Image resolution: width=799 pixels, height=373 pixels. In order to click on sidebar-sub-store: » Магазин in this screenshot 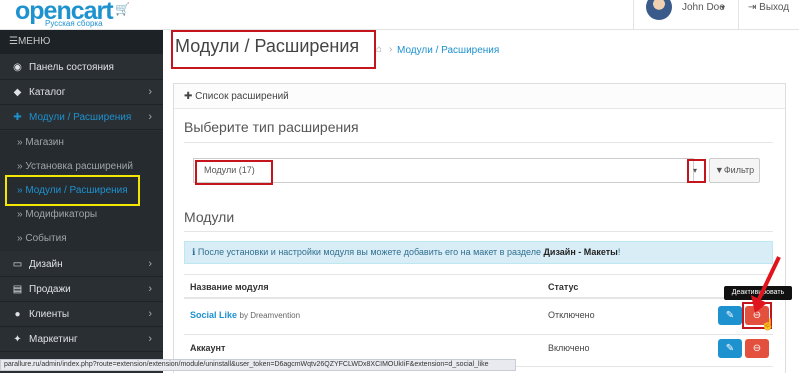, I will do `click(81, 143)`.